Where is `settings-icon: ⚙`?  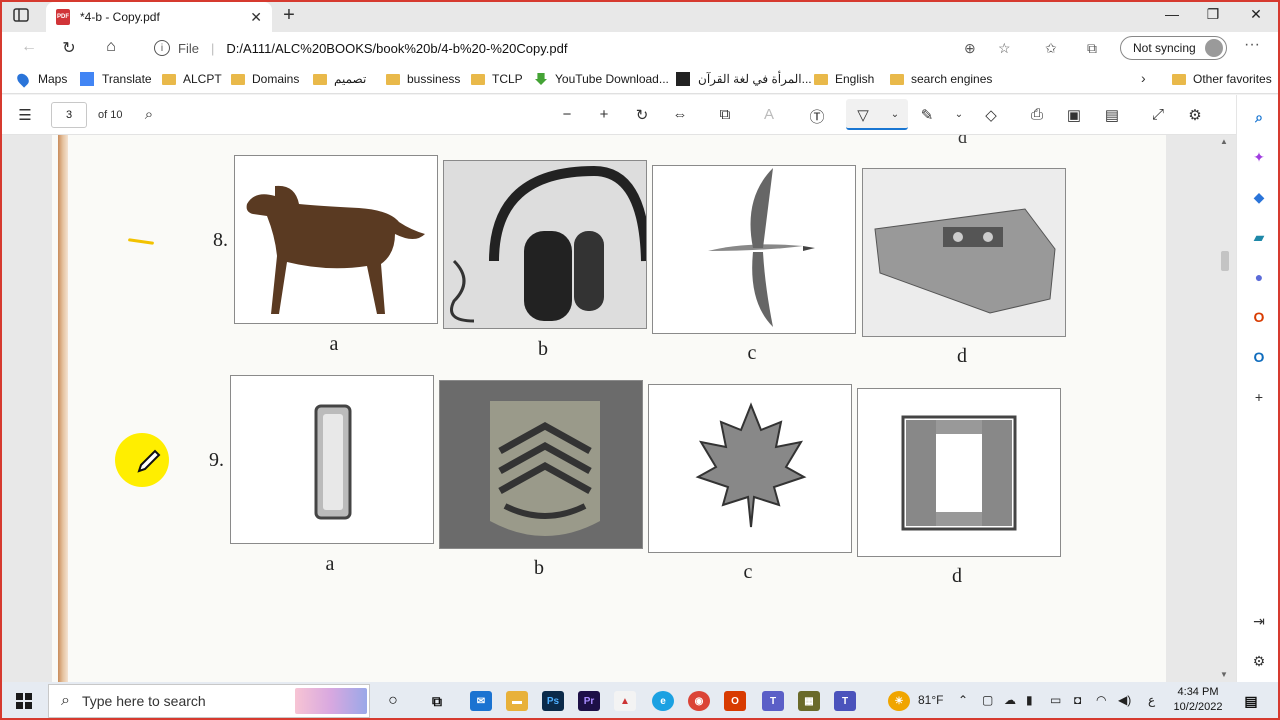
settings-icon: ⚙ is located at coordinates (1195, 115).